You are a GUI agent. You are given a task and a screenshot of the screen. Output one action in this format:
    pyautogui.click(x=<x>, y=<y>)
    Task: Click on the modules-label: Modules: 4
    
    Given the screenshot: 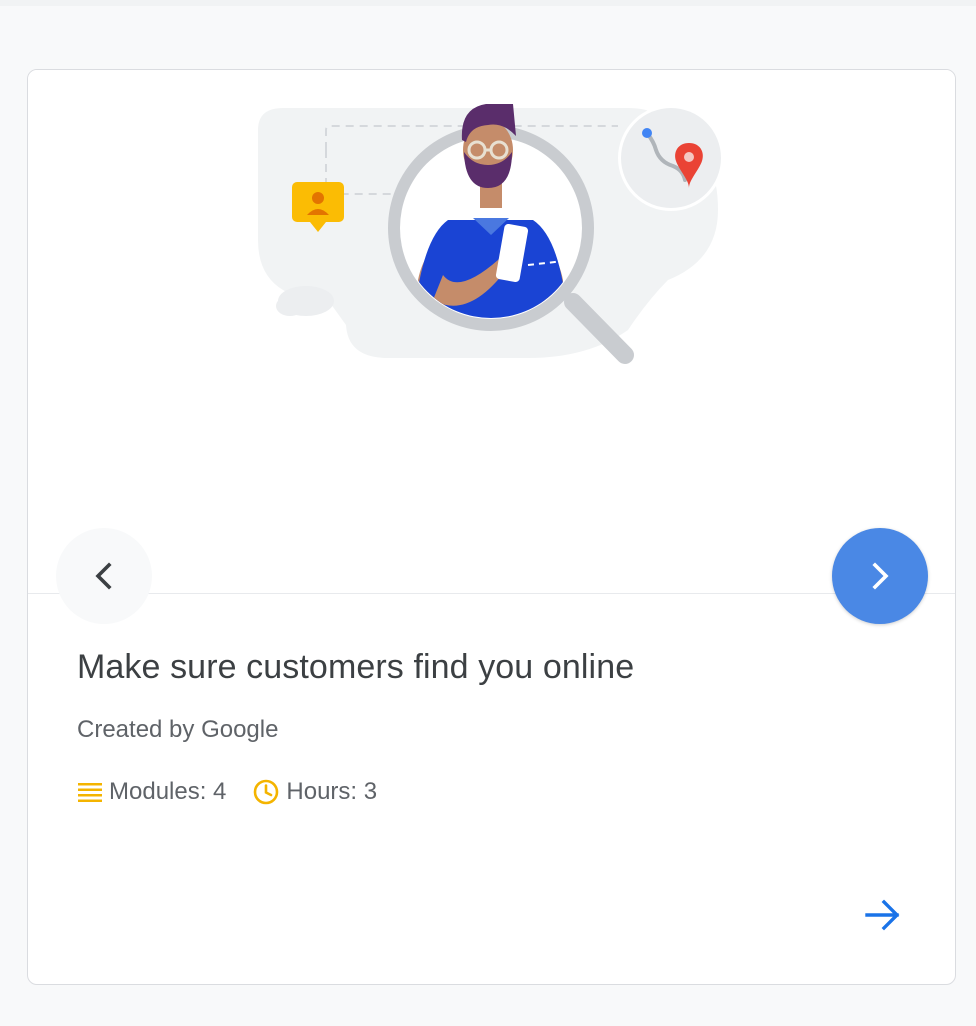 What is the action you would take?
    pyautogui.click(x=168, y=791)
    